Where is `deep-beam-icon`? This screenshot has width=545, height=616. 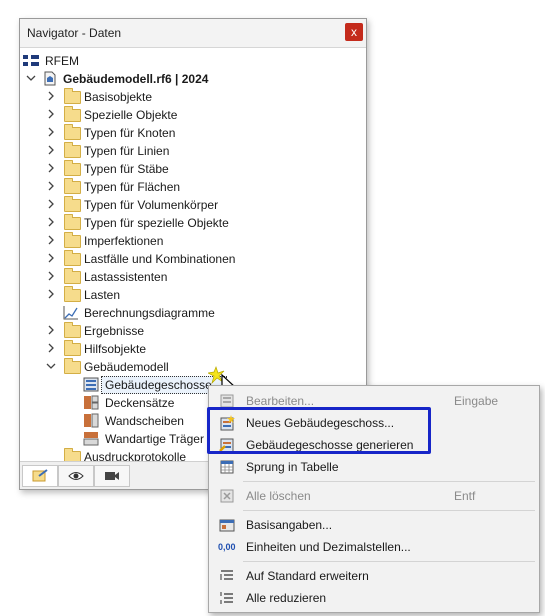
deep-beam-icon is located at coordinates (91, 439).